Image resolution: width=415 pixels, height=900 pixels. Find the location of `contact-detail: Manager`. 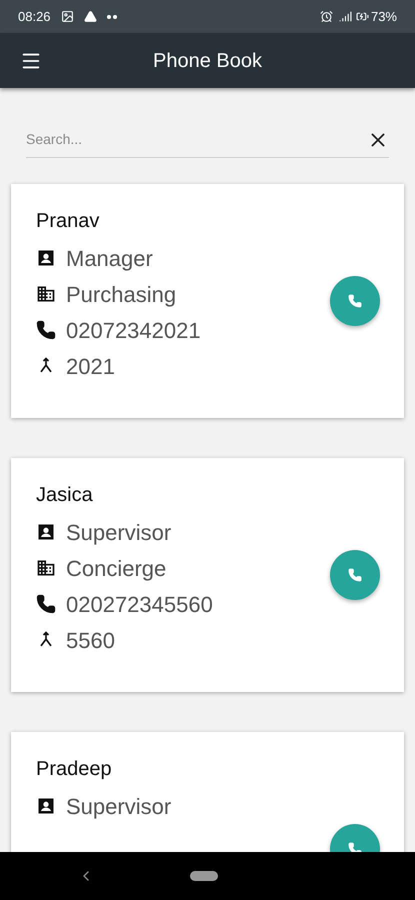

contact-detail: Manager is located at coordinates (109, 258).